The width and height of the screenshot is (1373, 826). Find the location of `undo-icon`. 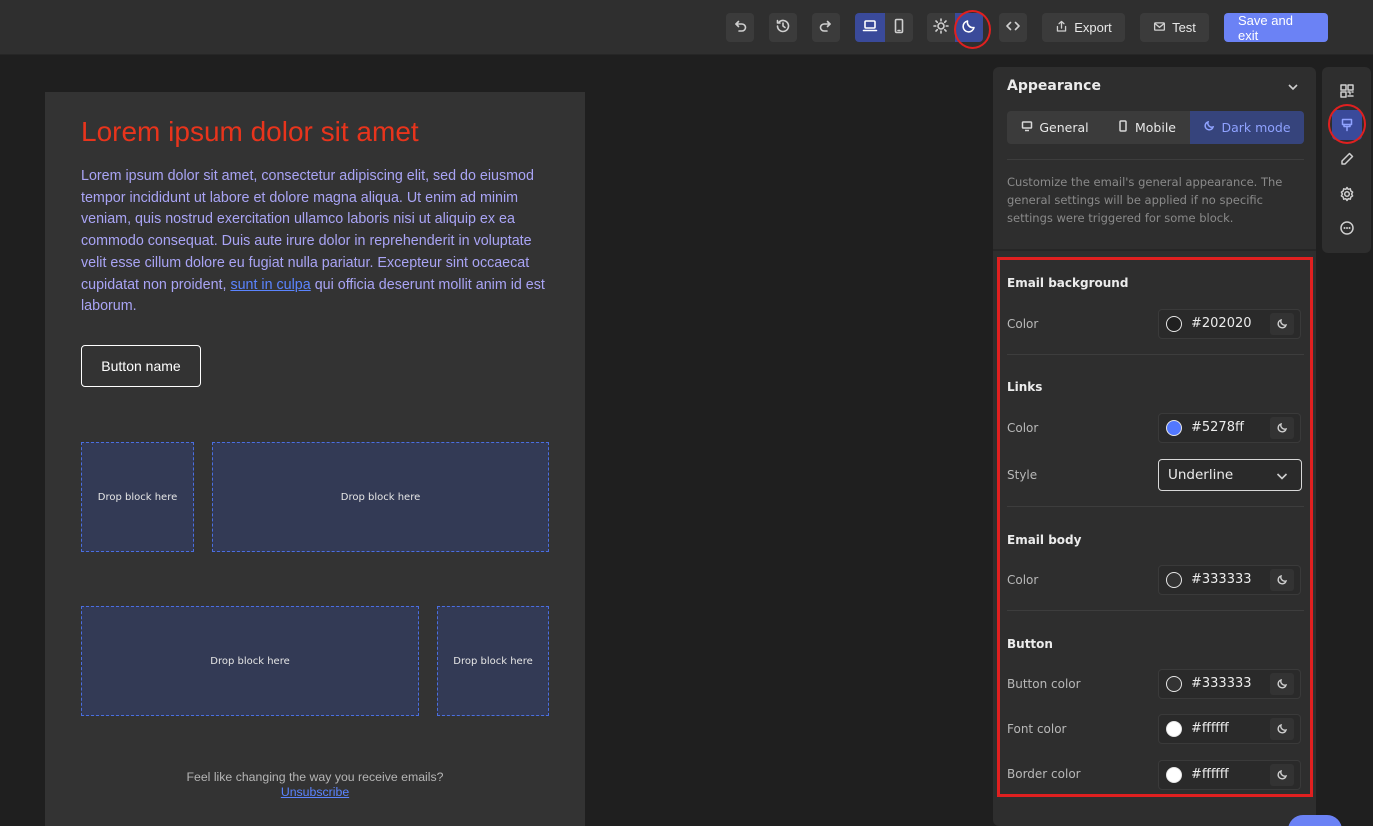

undo-icon is located at coordinates (740, 27).